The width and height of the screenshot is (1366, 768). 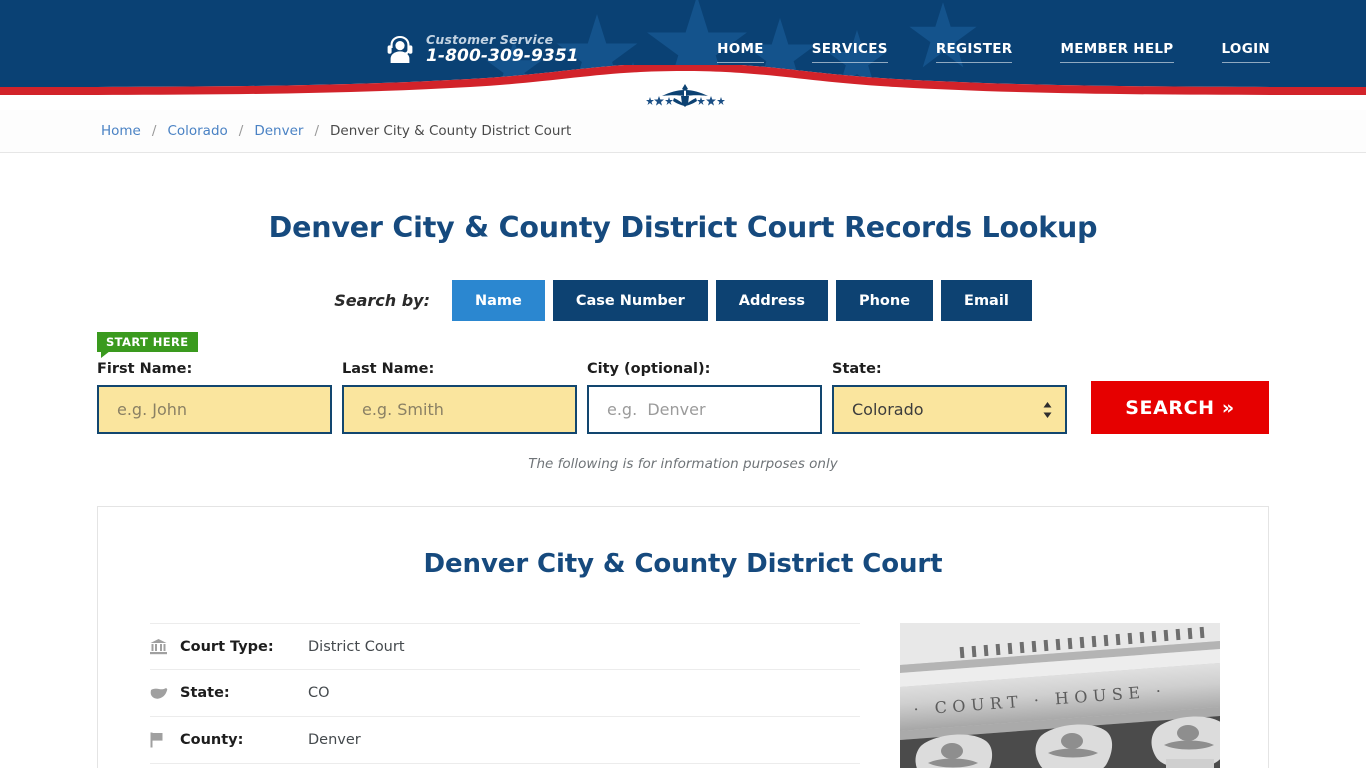 What do you see at coordinates (165, 693) in the screenshot?
I see `us-map-icon` at bounding box center [165, 693].